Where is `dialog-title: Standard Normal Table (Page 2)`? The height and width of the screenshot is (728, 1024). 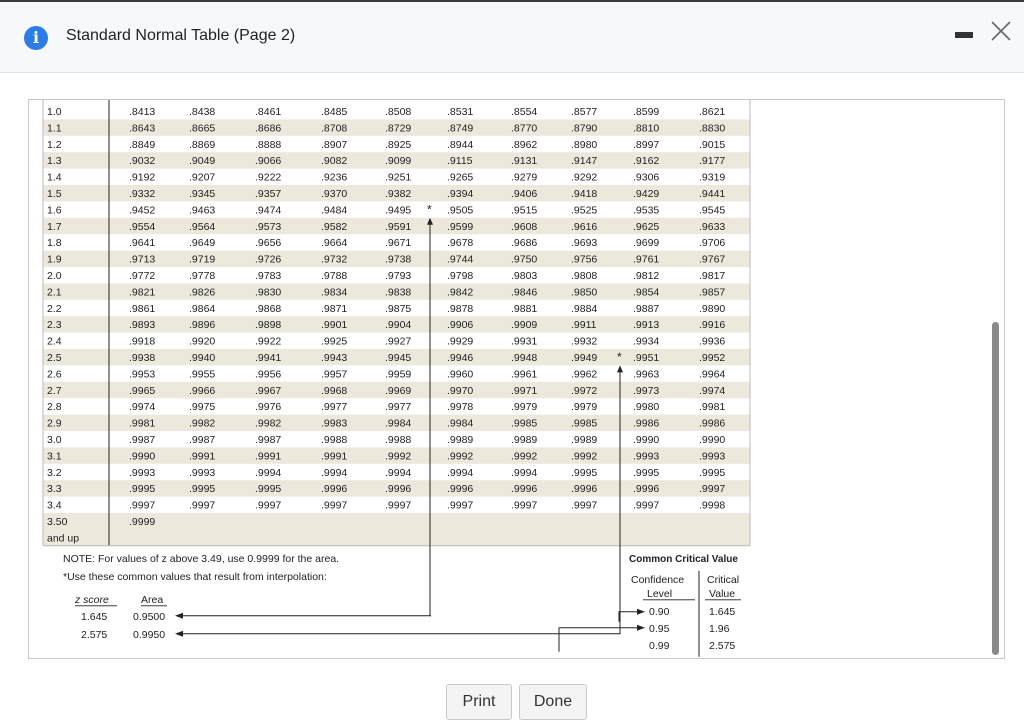 dialog-title: Standard Normal Table (Page 2) is located at coordinates (181, 35).